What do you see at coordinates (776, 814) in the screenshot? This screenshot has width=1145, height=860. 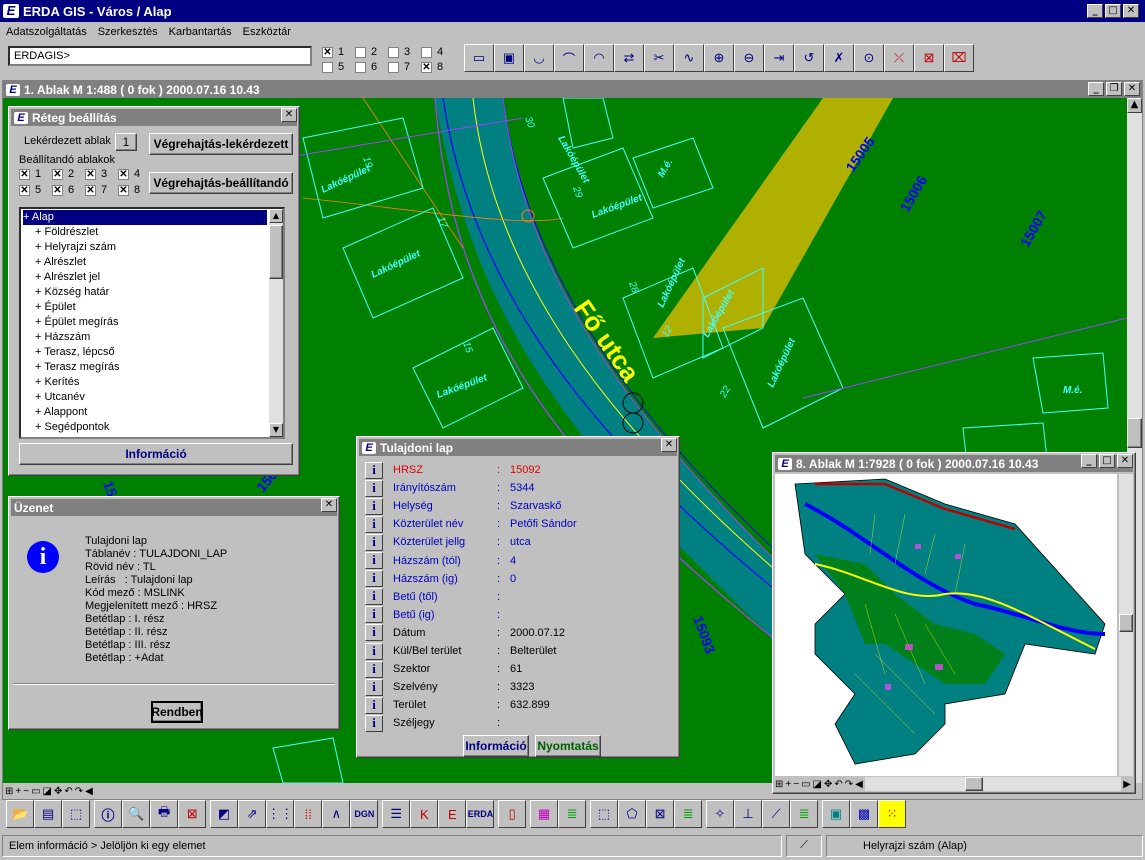 I see `diagonal-icon: ⟋` at bounding box center [776, 814].